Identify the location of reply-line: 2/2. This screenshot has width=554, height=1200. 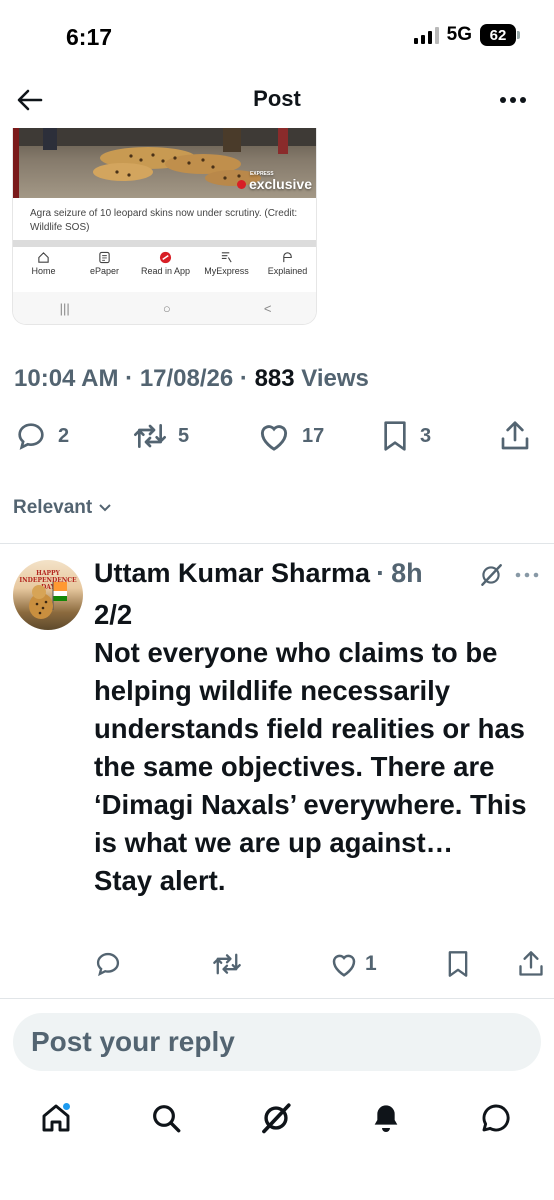
(113, 614).